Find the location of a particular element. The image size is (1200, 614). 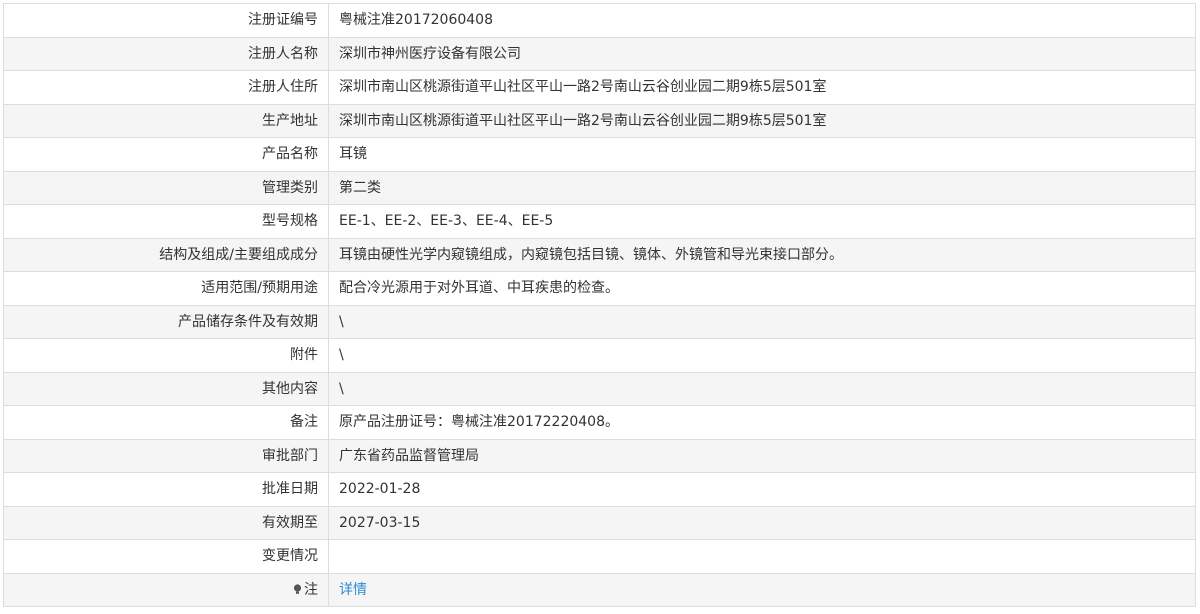

row-value-management-class: 第二类 is located at coordinates (762, 187).